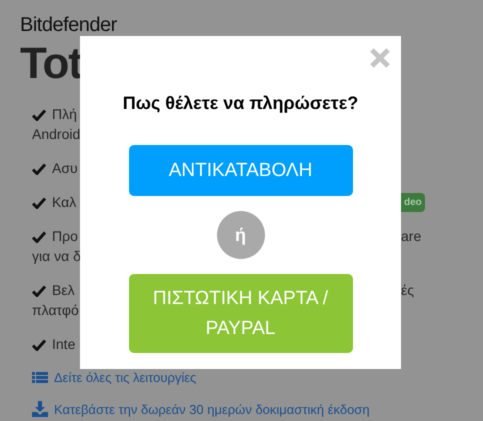  Describe the element at coordinates (55, 310) in the screenshot. I see `feature-text: πλατφό` at that location.